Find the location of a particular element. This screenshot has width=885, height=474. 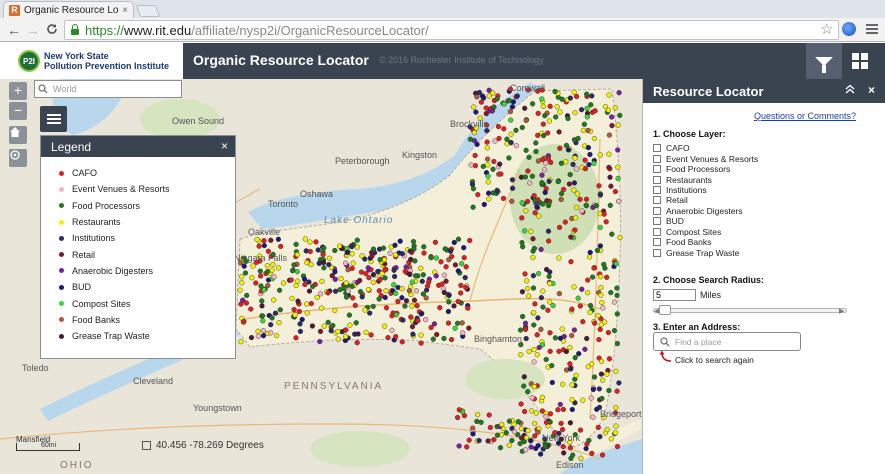

layer-option: Institutions is located at coordinates (705, 190).